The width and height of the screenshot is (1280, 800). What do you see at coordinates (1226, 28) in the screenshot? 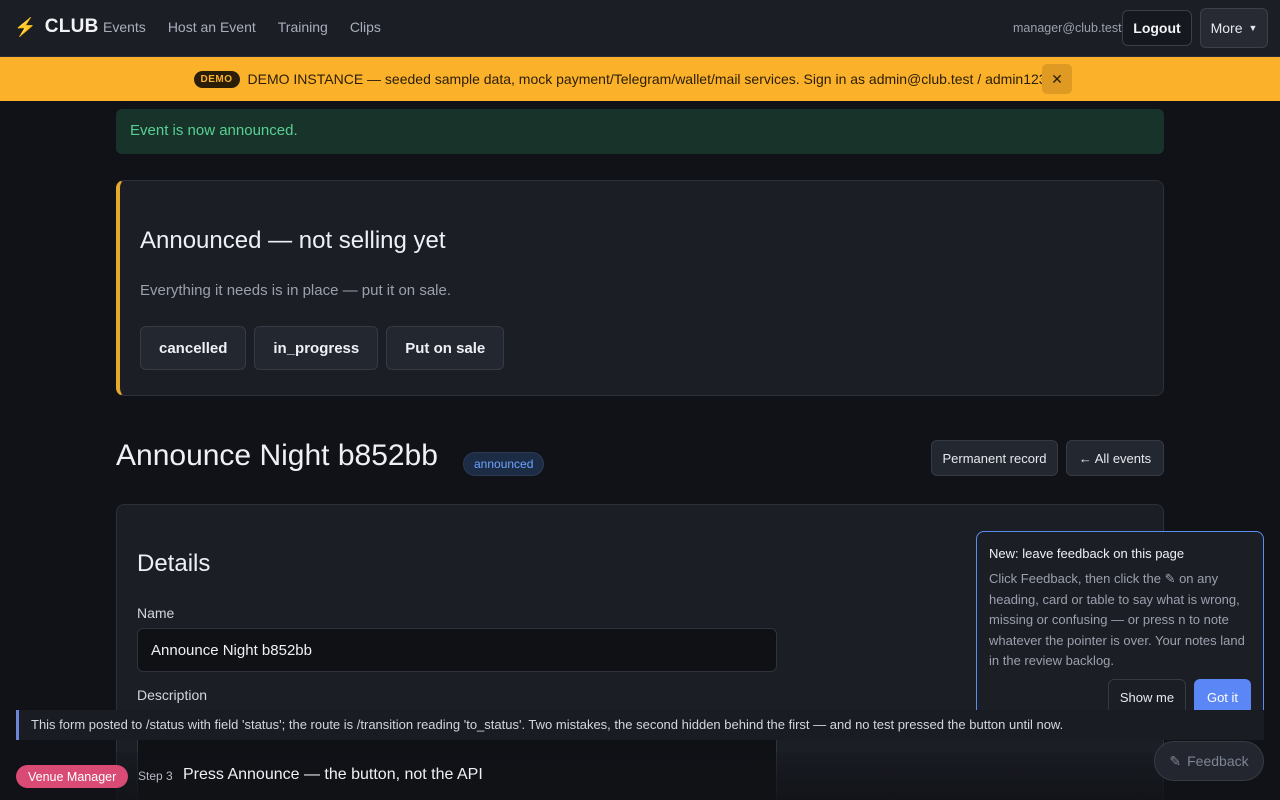
I see `more-label: More` at bounding box center [1226, 28].